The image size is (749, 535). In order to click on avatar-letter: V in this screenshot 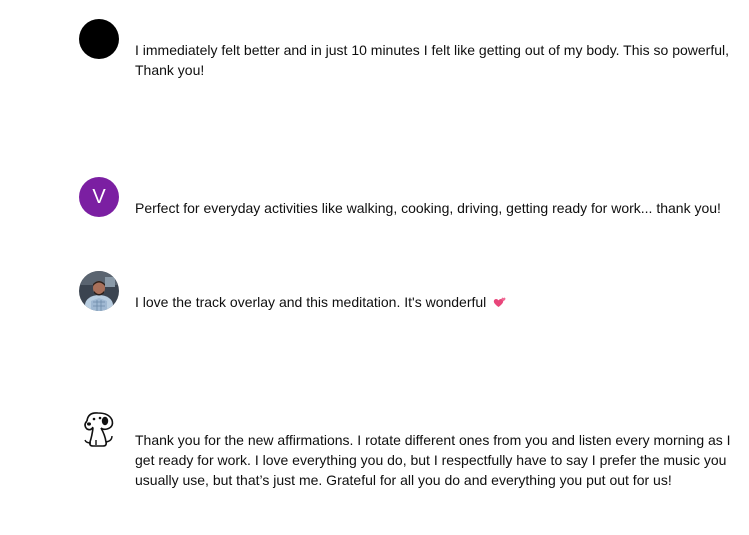, I will do `click(99, 197)`.